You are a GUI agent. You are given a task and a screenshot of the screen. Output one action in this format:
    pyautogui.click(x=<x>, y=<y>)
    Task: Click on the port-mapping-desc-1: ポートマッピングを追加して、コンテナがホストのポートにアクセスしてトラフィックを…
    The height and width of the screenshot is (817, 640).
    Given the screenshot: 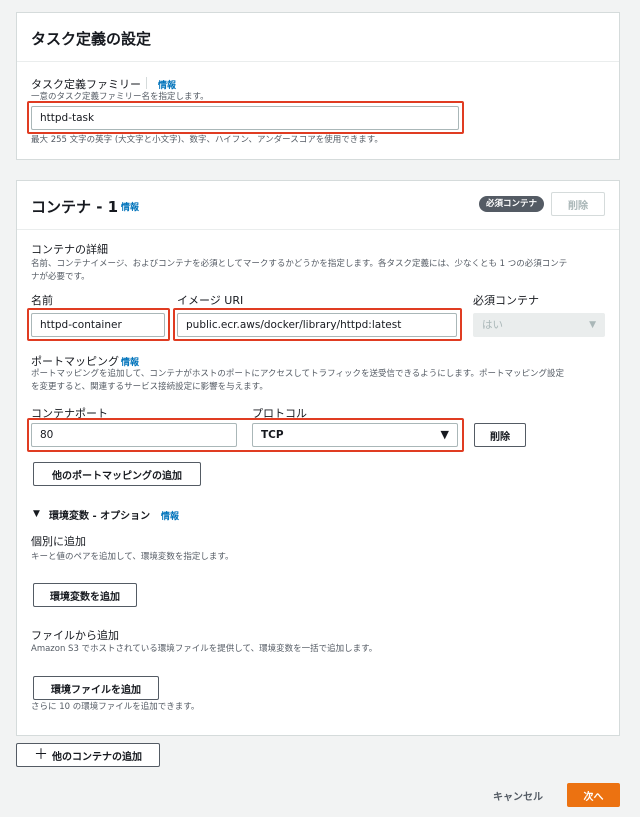 What is the action you would take?
    pyautogui.click(x=297, y=374)
    